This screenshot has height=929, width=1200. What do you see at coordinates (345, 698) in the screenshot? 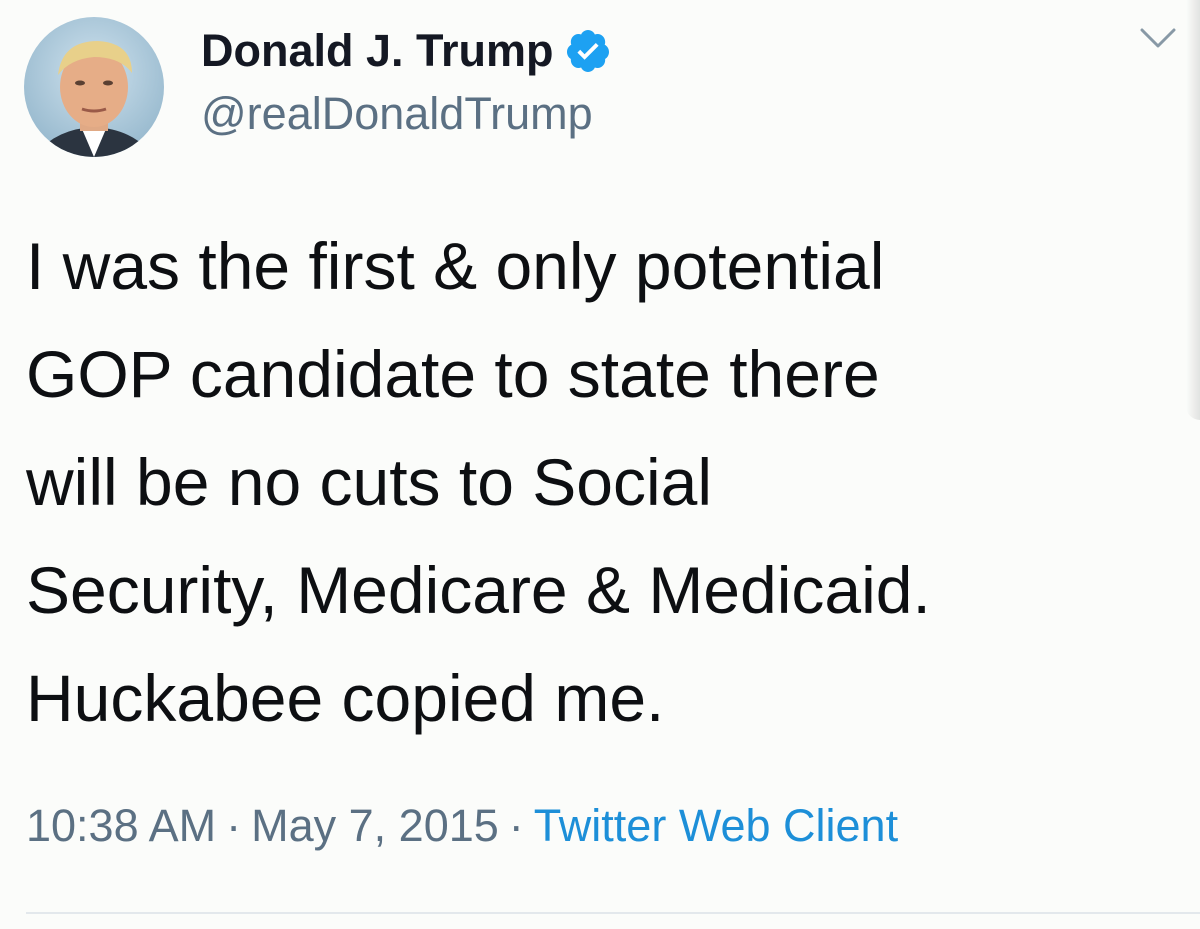
I see `tweet-line: Huckabee copied me.` at bounding box center [345, 698].